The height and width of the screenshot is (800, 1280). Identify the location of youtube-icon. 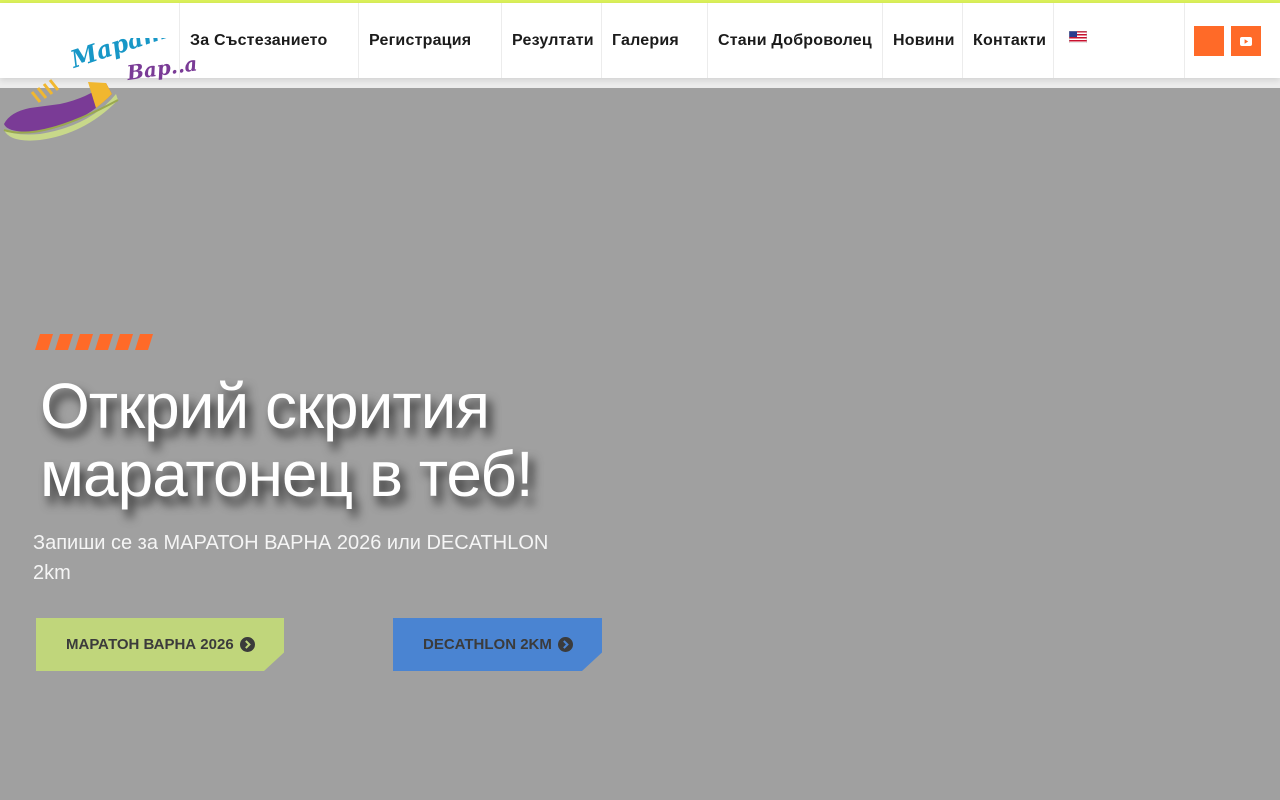
(1246, 41).